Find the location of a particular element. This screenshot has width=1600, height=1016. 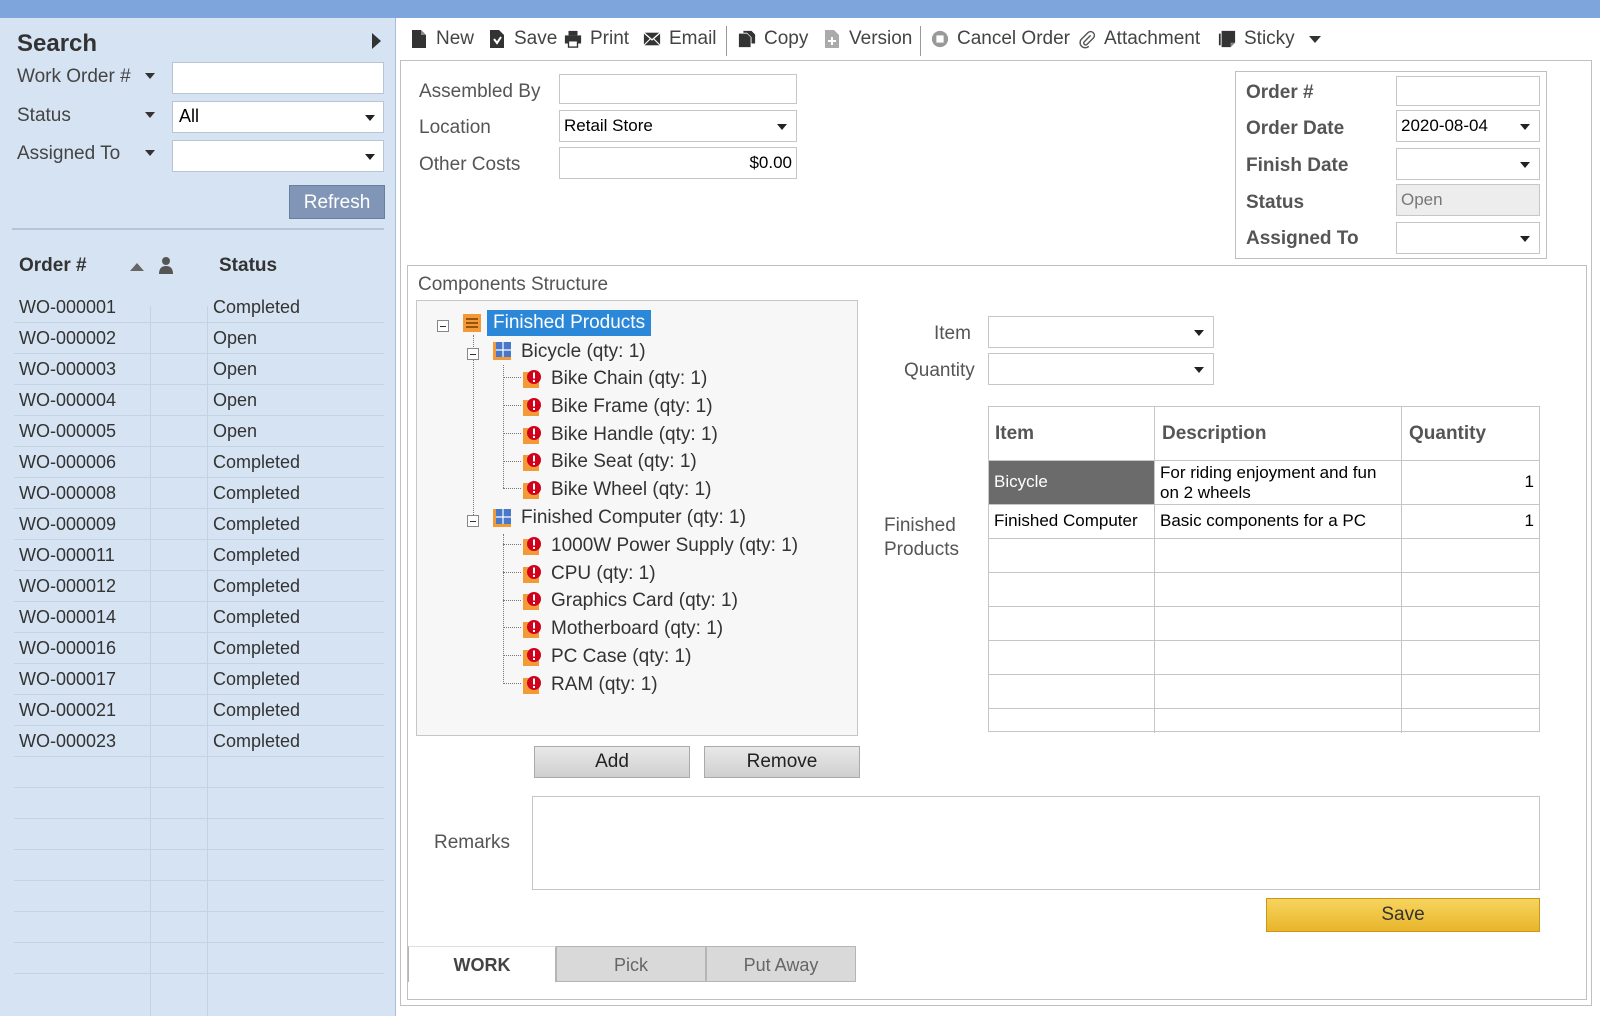

table-row: WO-000021 Completed is located at coordinates (199, 710).